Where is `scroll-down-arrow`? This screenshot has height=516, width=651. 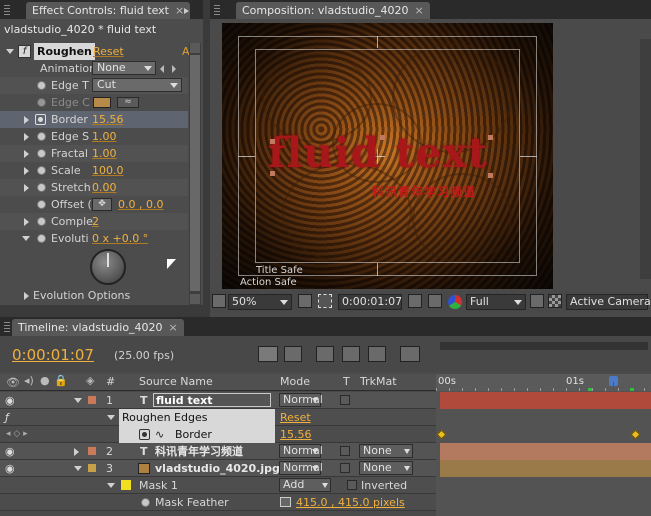 scroll-down-arrow is located at coordinates (195, 299).